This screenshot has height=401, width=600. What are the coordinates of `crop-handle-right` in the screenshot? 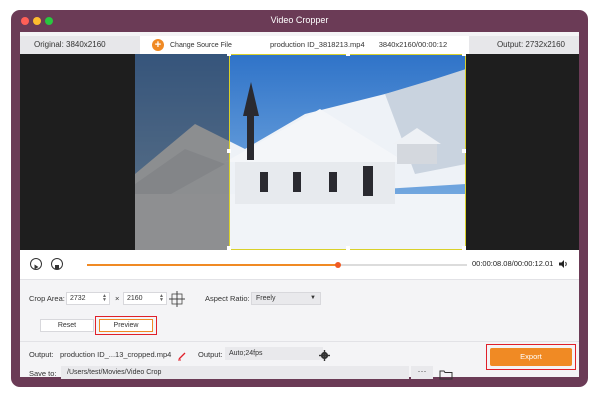 It's located at (464, 151).